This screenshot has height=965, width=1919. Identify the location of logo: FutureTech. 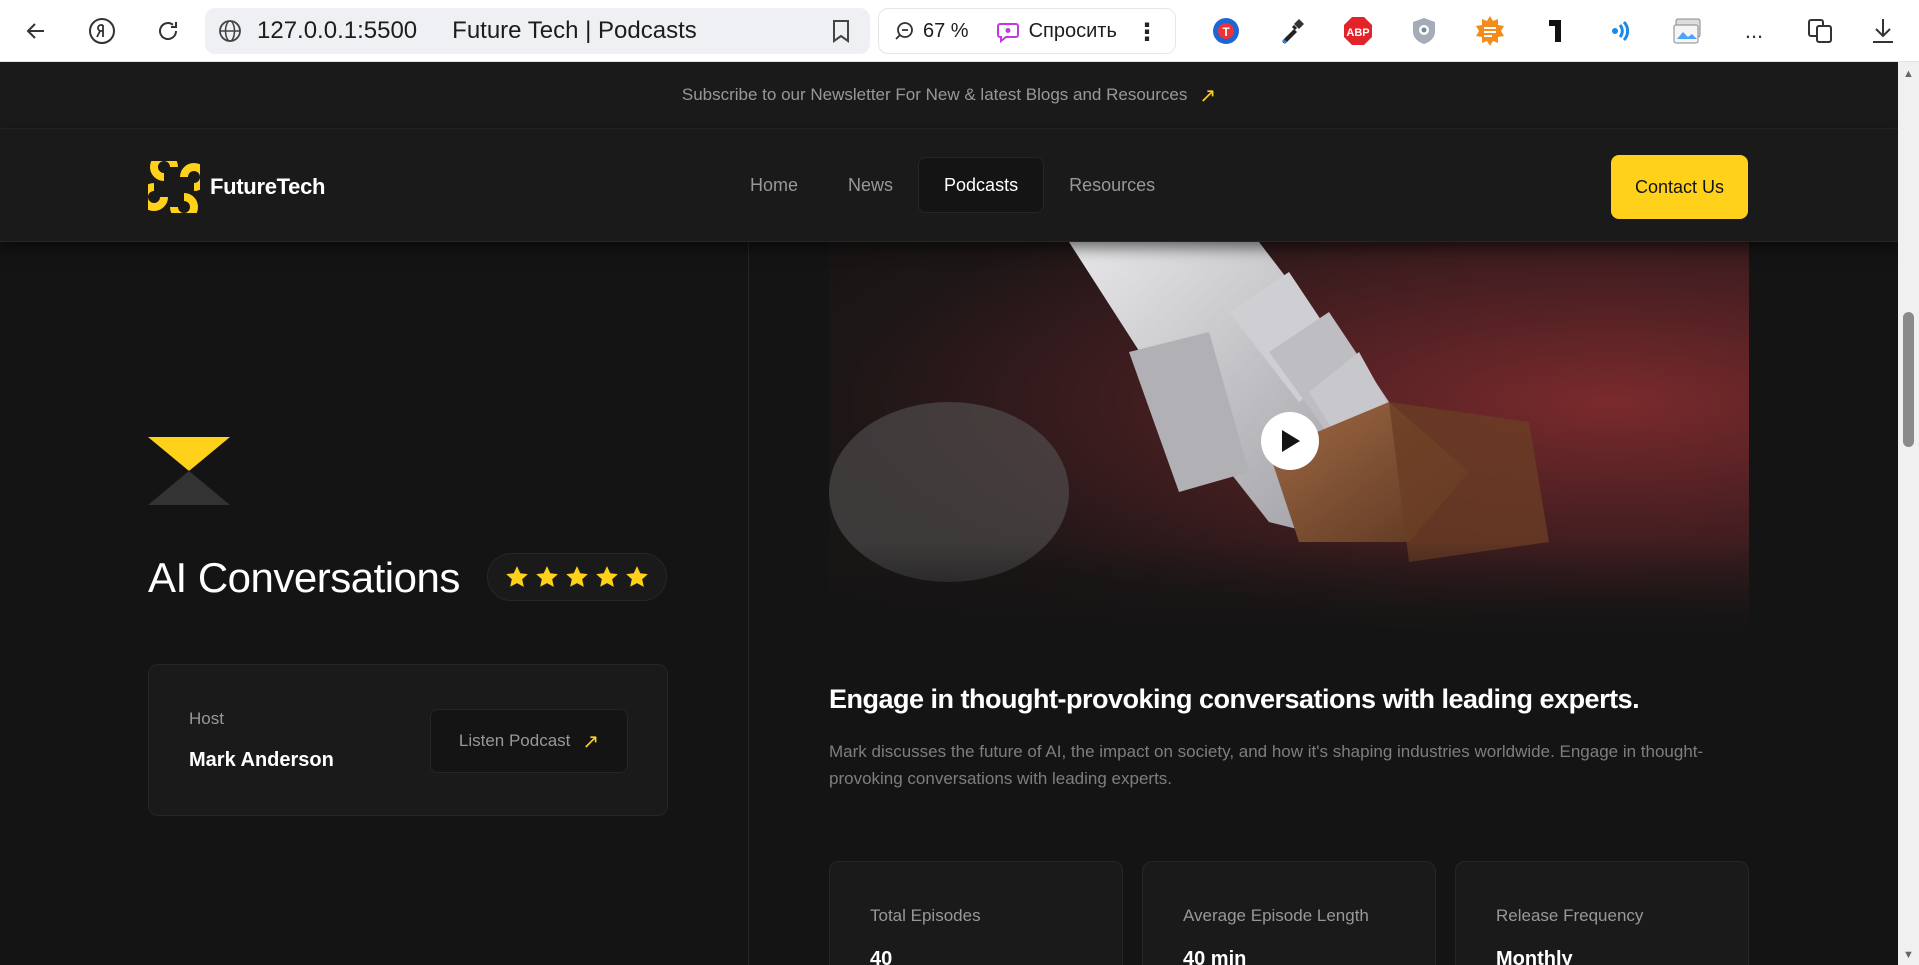
(236, 187).